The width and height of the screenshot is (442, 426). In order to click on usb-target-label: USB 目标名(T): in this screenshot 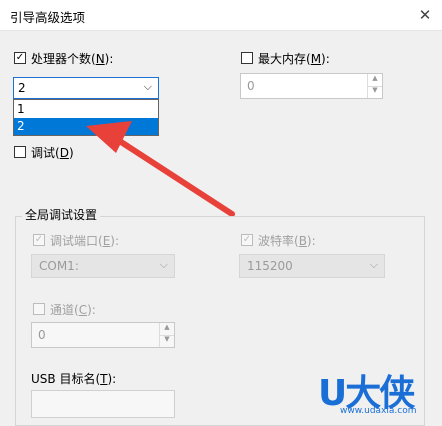, I will do `click(74, 379)`.